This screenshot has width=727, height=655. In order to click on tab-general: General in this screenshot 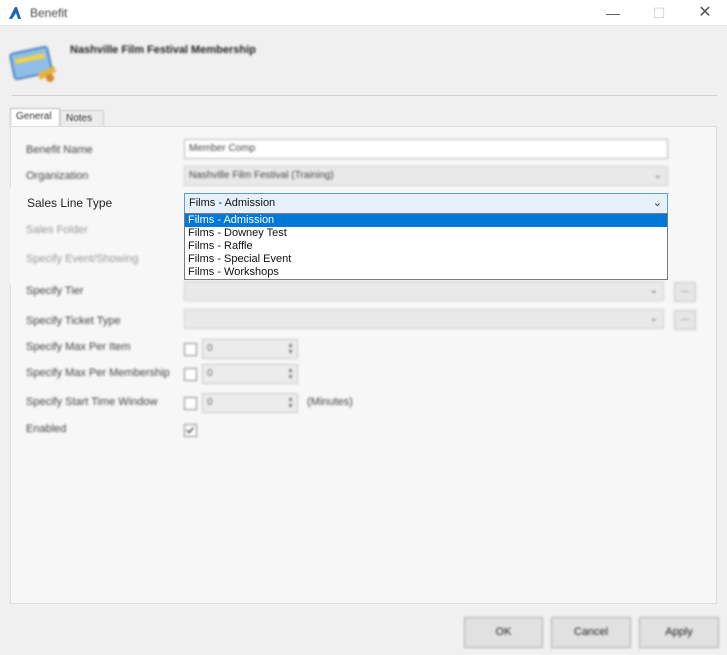, I will do `click(35, 117)`.